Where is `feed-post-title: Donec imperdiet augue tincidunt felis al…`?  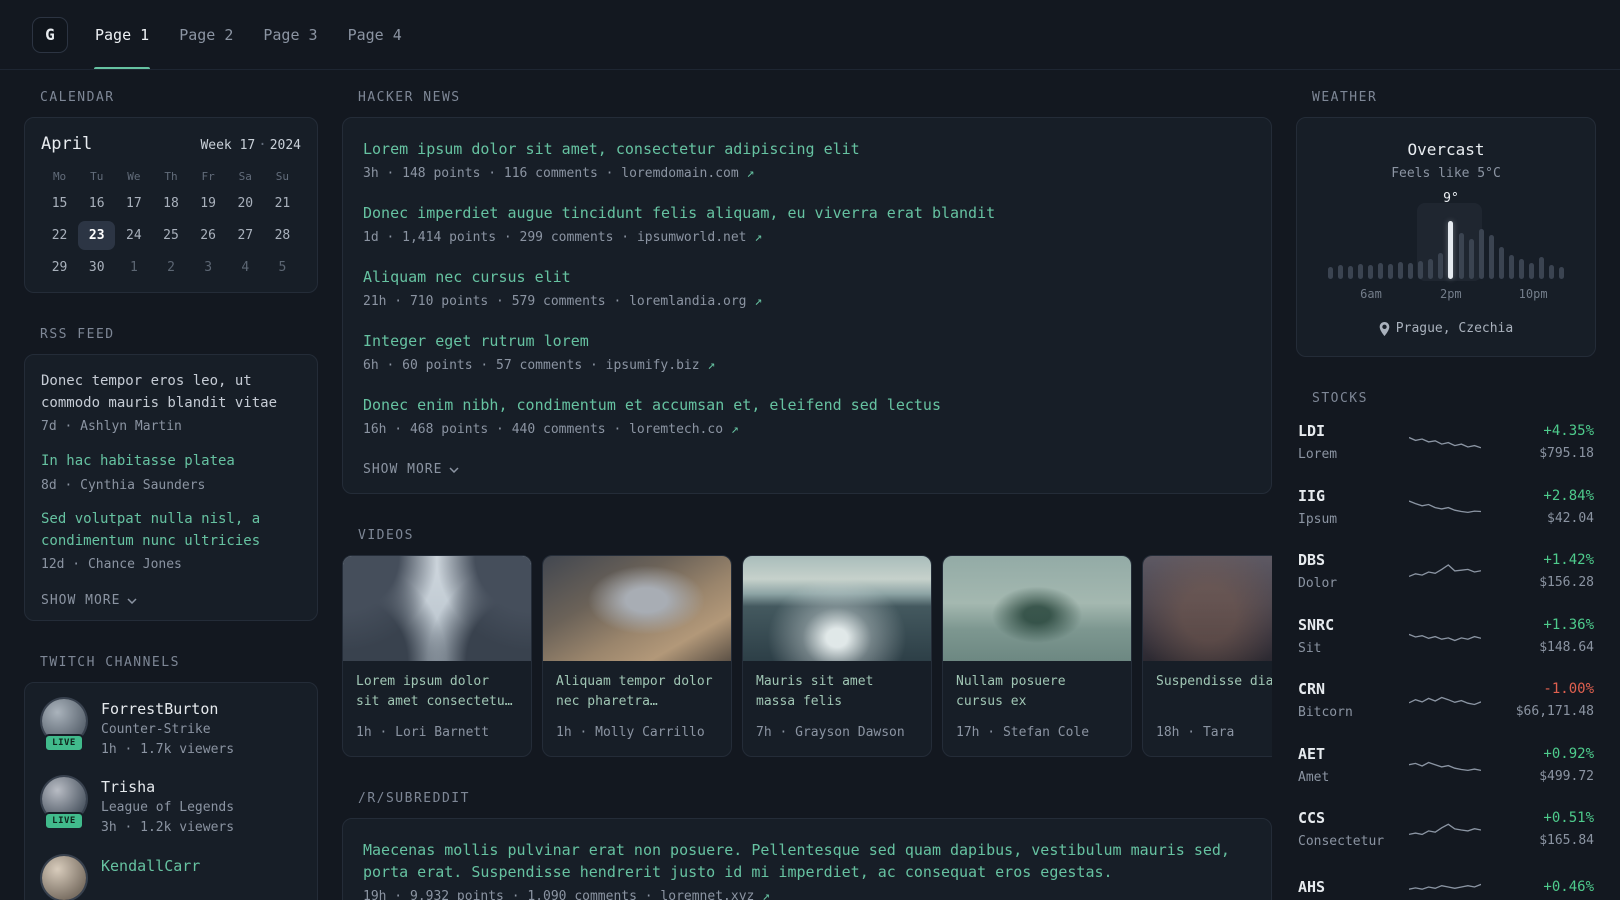
feed-post-title: Donec imperdiet augue tincidunt felis al… is located at coordinates (807, 213).